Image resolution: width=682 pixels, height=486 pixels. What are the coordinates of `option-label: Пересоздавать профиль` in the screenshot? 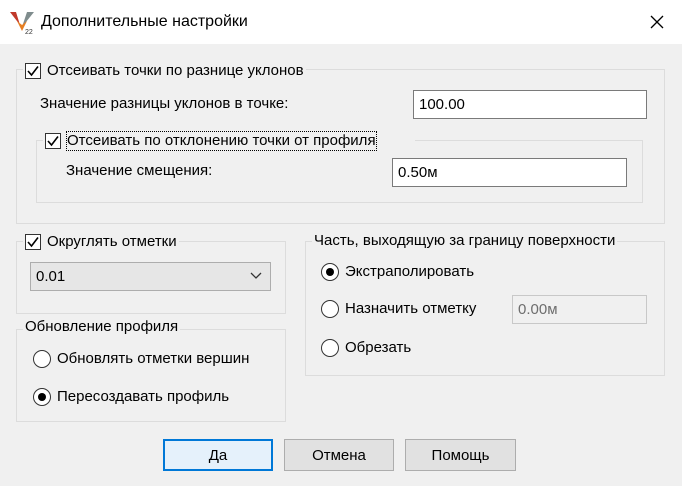 It's located at (143, 396).